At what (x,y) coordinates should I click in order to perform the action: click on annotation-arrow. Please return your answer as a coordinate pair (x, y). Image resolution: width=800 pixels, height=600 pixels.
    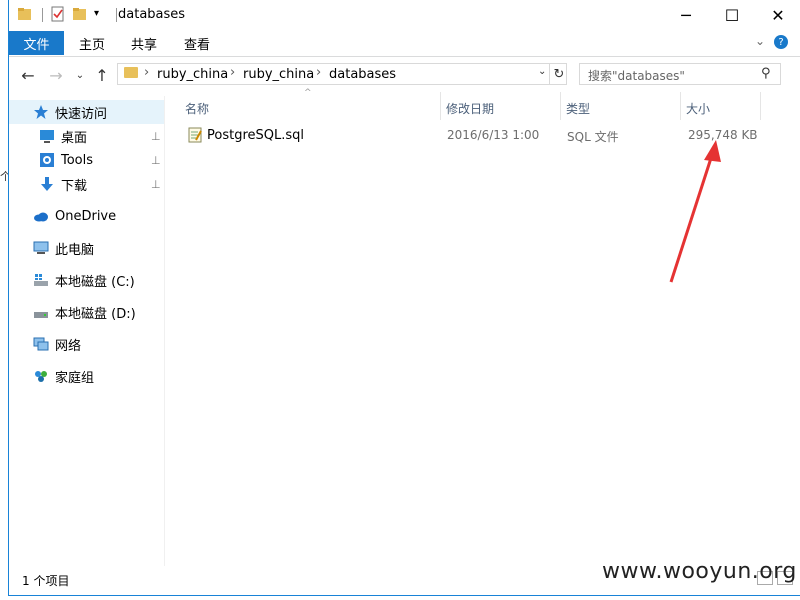
    Looking at the image, I should click on (695, 211).